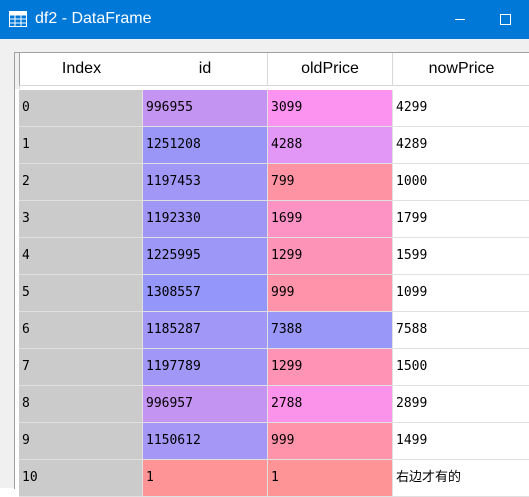  I want to click on table-row: 0 996955 3099 4299, so click(272, 108).